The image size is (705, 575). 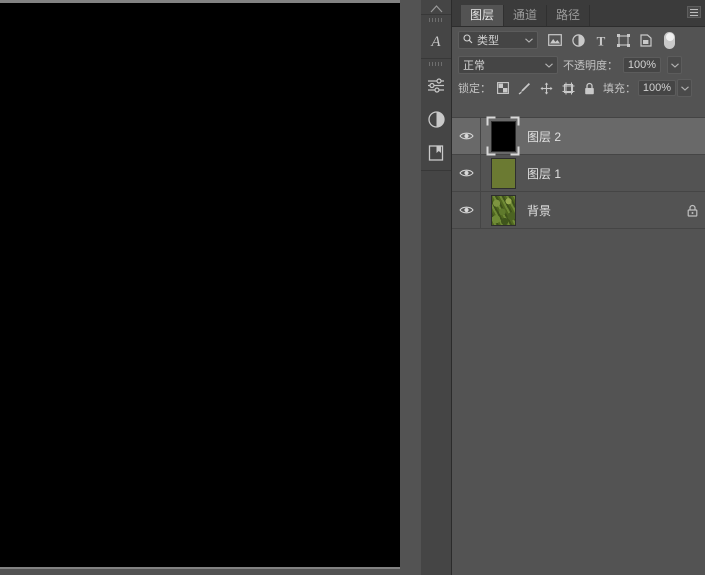 What do you see at coordinates (468, 40) in the screenshot?
I see `search-icon` at bounding box center [468, 40].